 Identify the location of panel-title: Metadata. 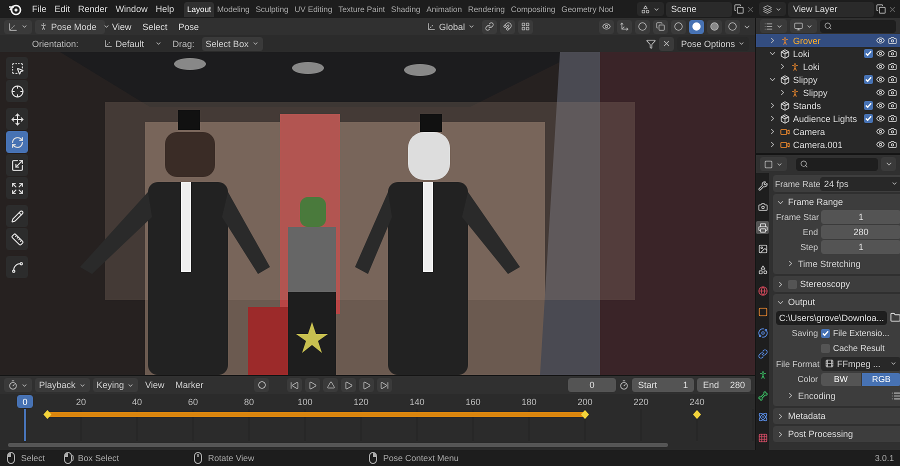
(807, 416).